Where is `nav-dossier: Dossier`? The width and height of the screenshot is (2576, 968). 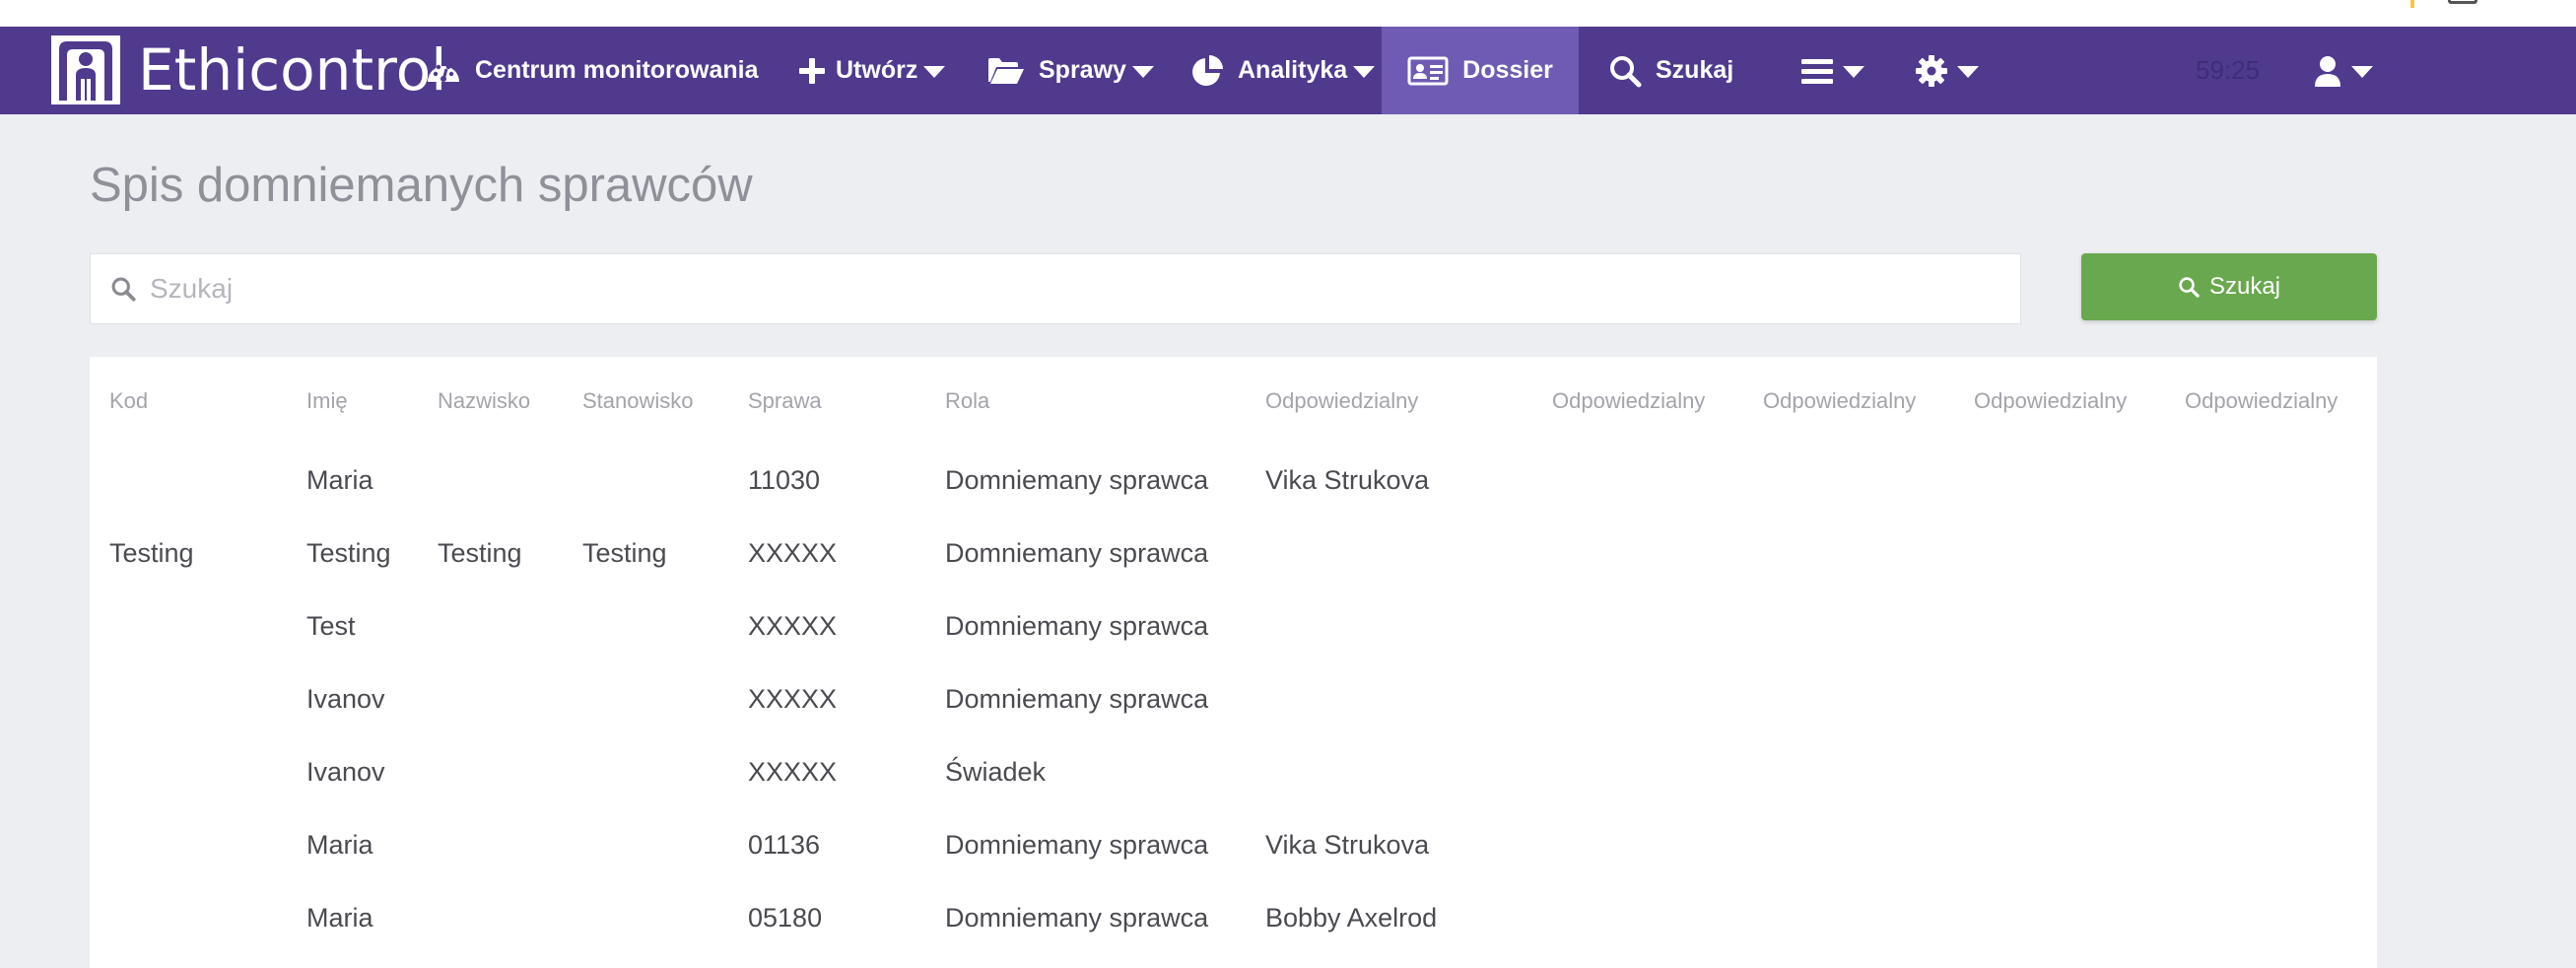
nav-dossier: Dossier is located at coordinates (1480, 70).